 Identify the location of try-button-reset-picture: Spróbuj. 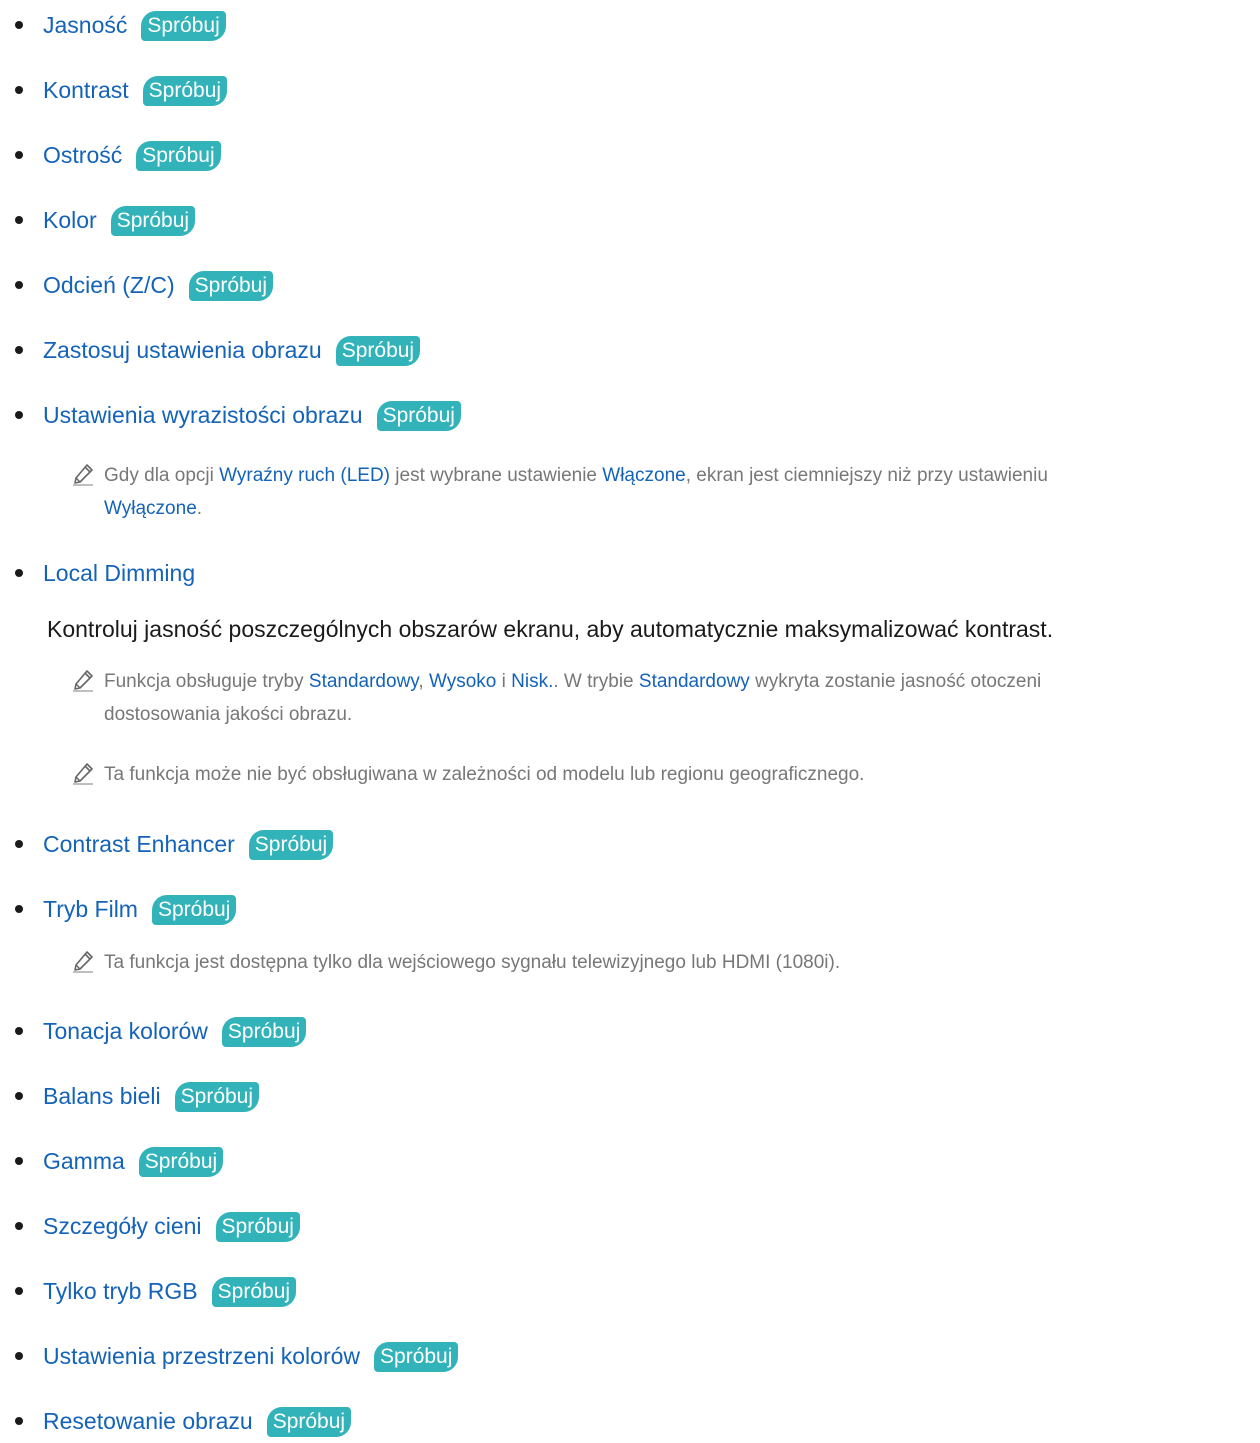
(309, 1422).